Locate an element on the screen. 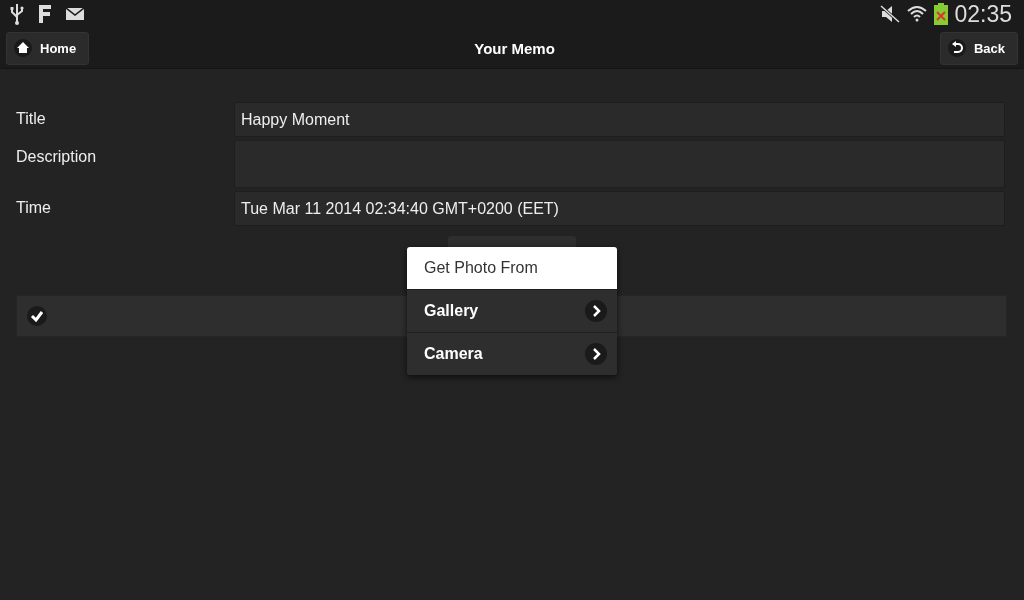  field-label: Title is located at coordinates (31, 118).